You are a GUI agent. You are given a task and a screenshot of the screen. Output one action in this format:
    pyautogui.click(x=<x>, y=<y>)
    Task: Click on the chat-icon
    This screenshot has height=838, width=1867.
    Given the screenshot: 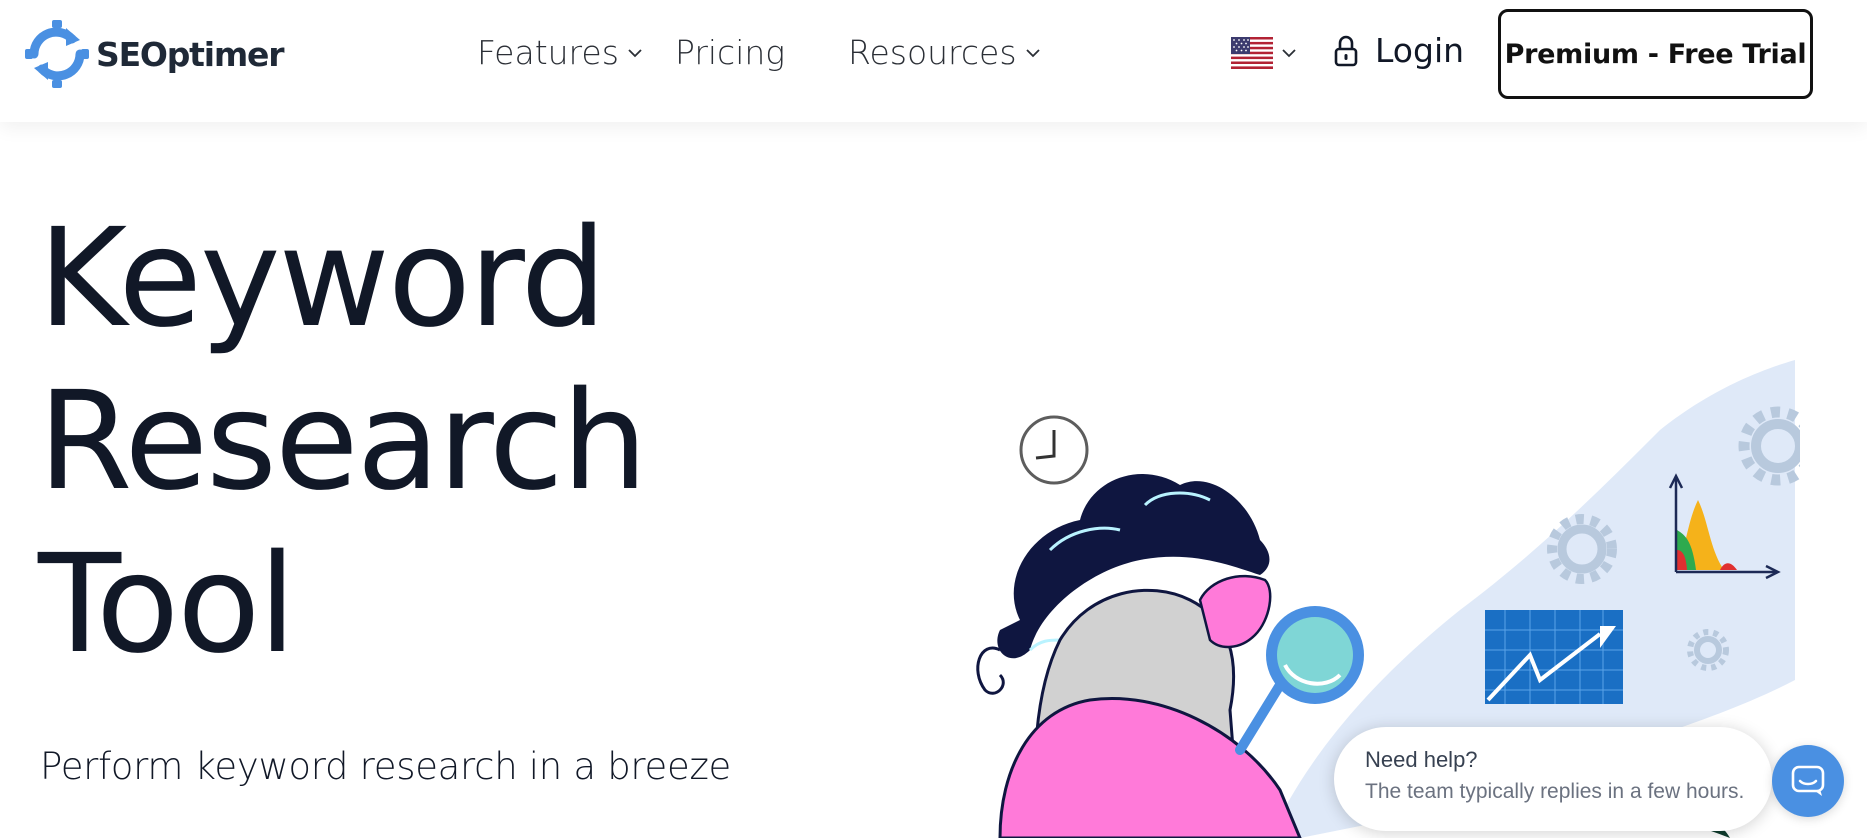 What is the action you would take?
    pyautogui.click(x=1808, y=780)
    